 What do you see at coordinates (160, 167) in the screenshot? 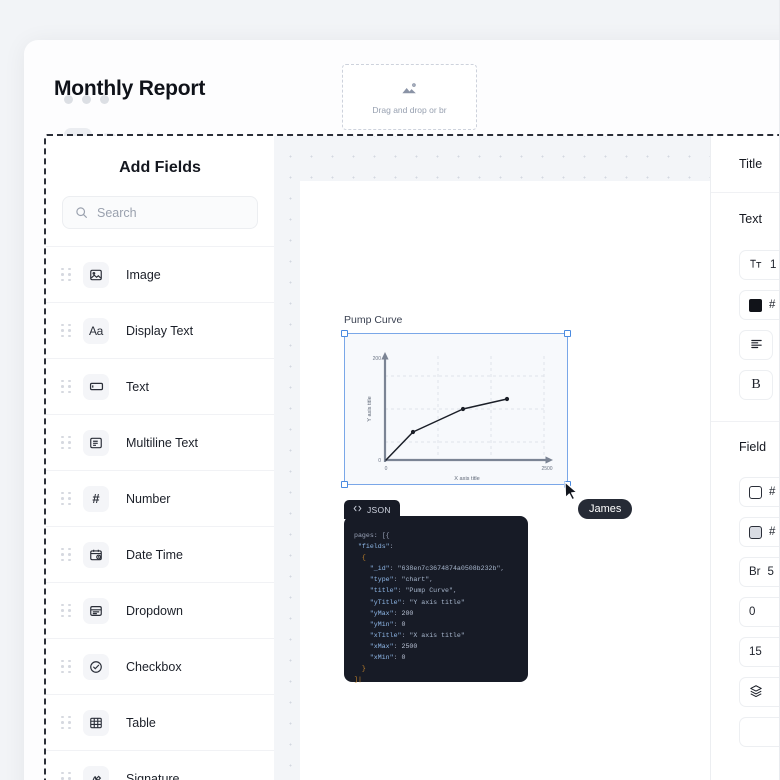
I see `panel-title: Add Fields` at bounding box center [160, 167].